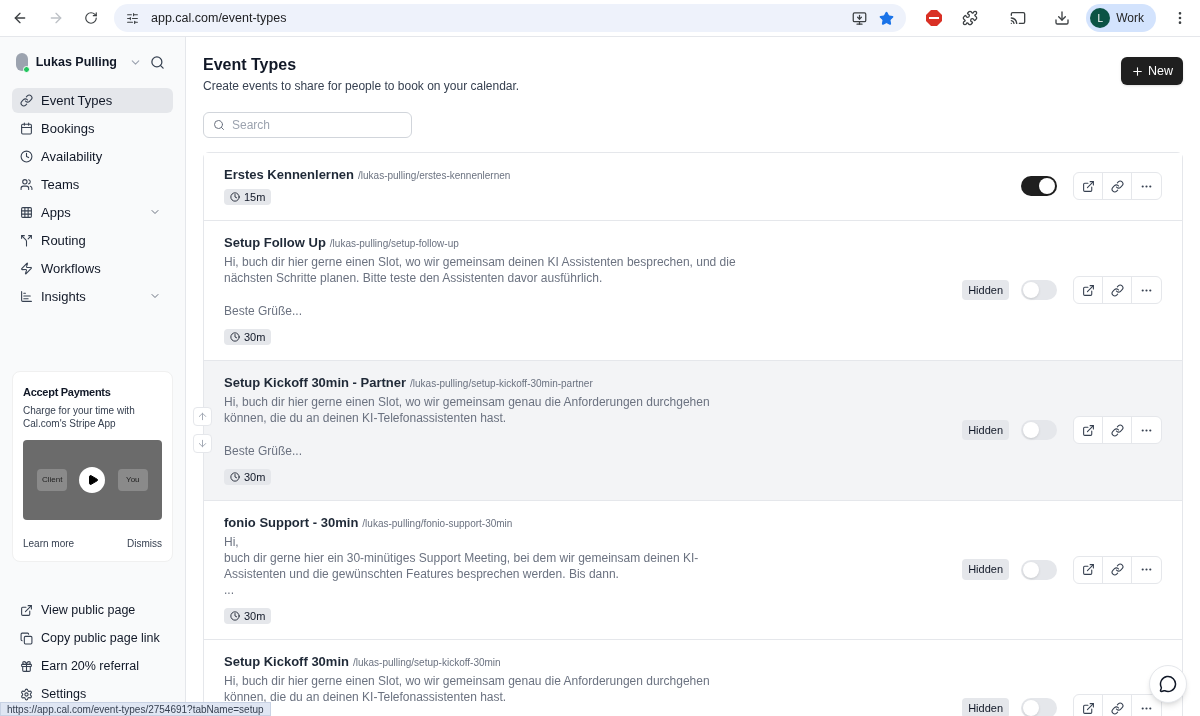 This screenshot has height=716, width=1200. Describe the element at coordinates (1152, 71) in the screenshot. I see `new-button: New` at that location.